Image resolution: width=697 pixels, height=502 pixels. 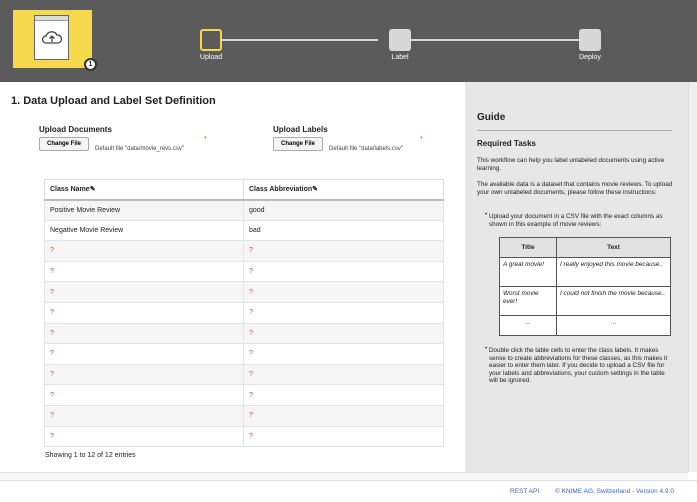 I want to click on table-row: Negative Movie Review bad, so click(x=244, y=230).